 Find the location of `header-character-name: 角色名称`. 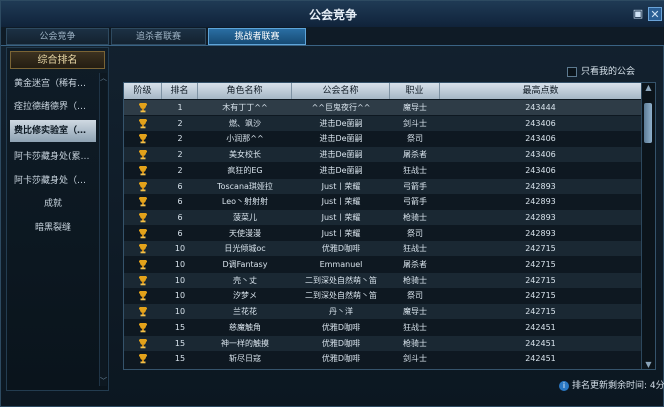

header-character-name: 角色名称 is located at coordinates (245, 91).